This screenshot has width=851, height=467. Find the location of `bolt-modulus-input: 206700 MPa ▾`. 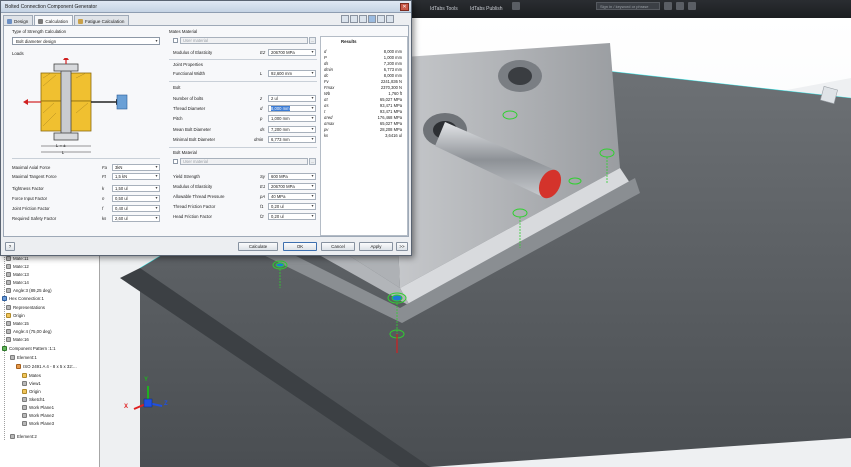

bolt-modulus-input: 206700 MPa ▾ is located at coordinates (292, 186).